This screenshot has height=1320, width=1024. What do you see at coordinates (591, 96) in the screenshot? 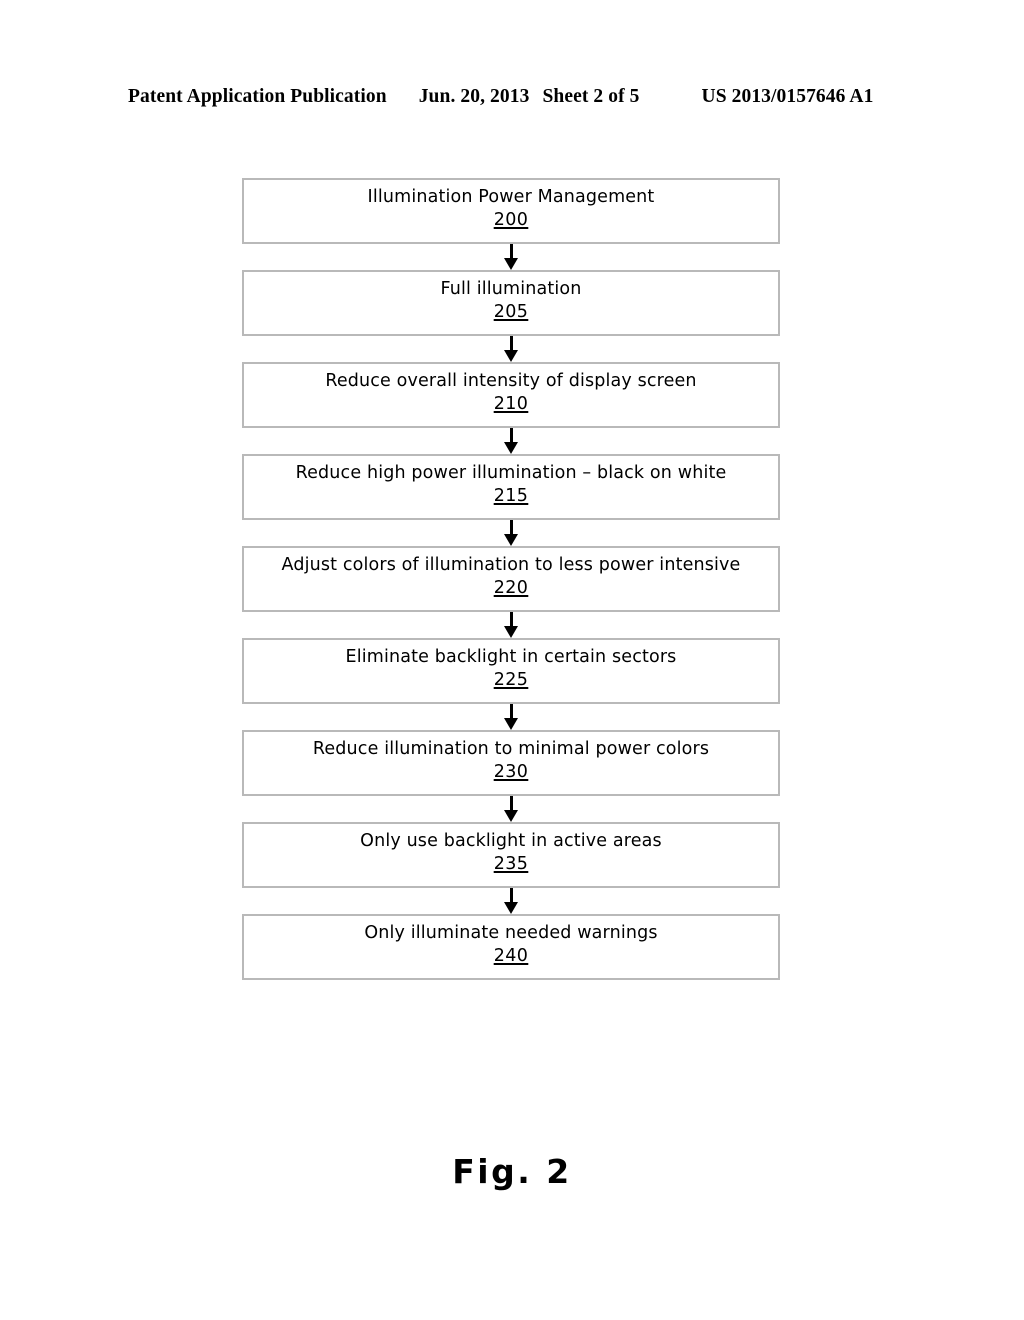
I see `header-sheet-number: Sheet 2 of 5` at bounding box center [591, 96].